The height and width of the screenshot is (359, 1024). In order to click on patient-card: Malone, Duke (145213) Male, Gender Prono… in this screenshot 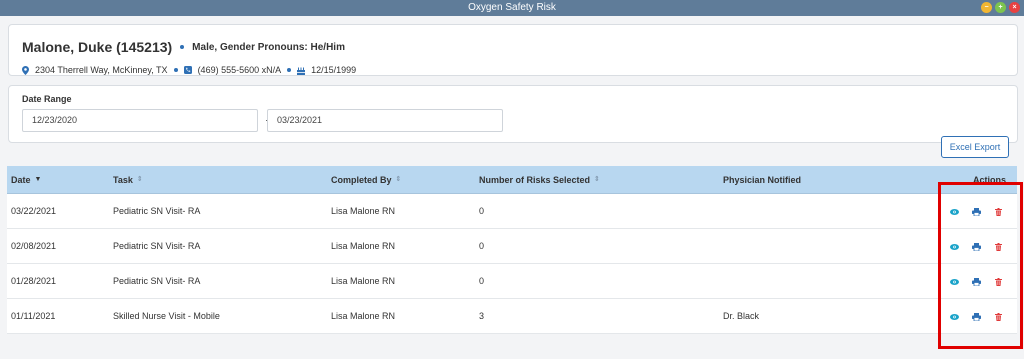, I will do `click(513, 50)`.